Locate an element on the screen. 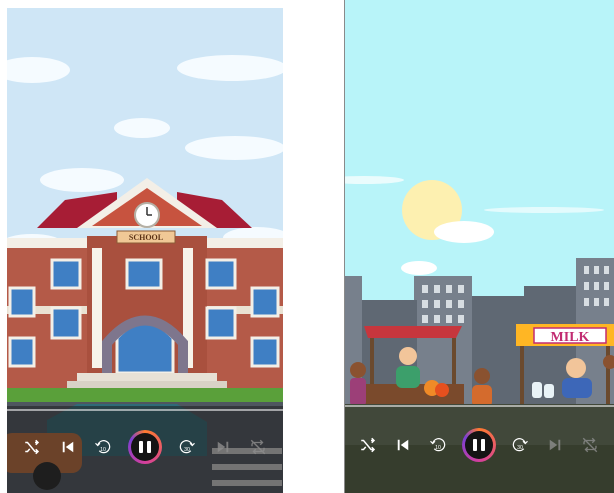 This screenshot has width=614, height=493. screen-edge is located at coordinates (344, 246).